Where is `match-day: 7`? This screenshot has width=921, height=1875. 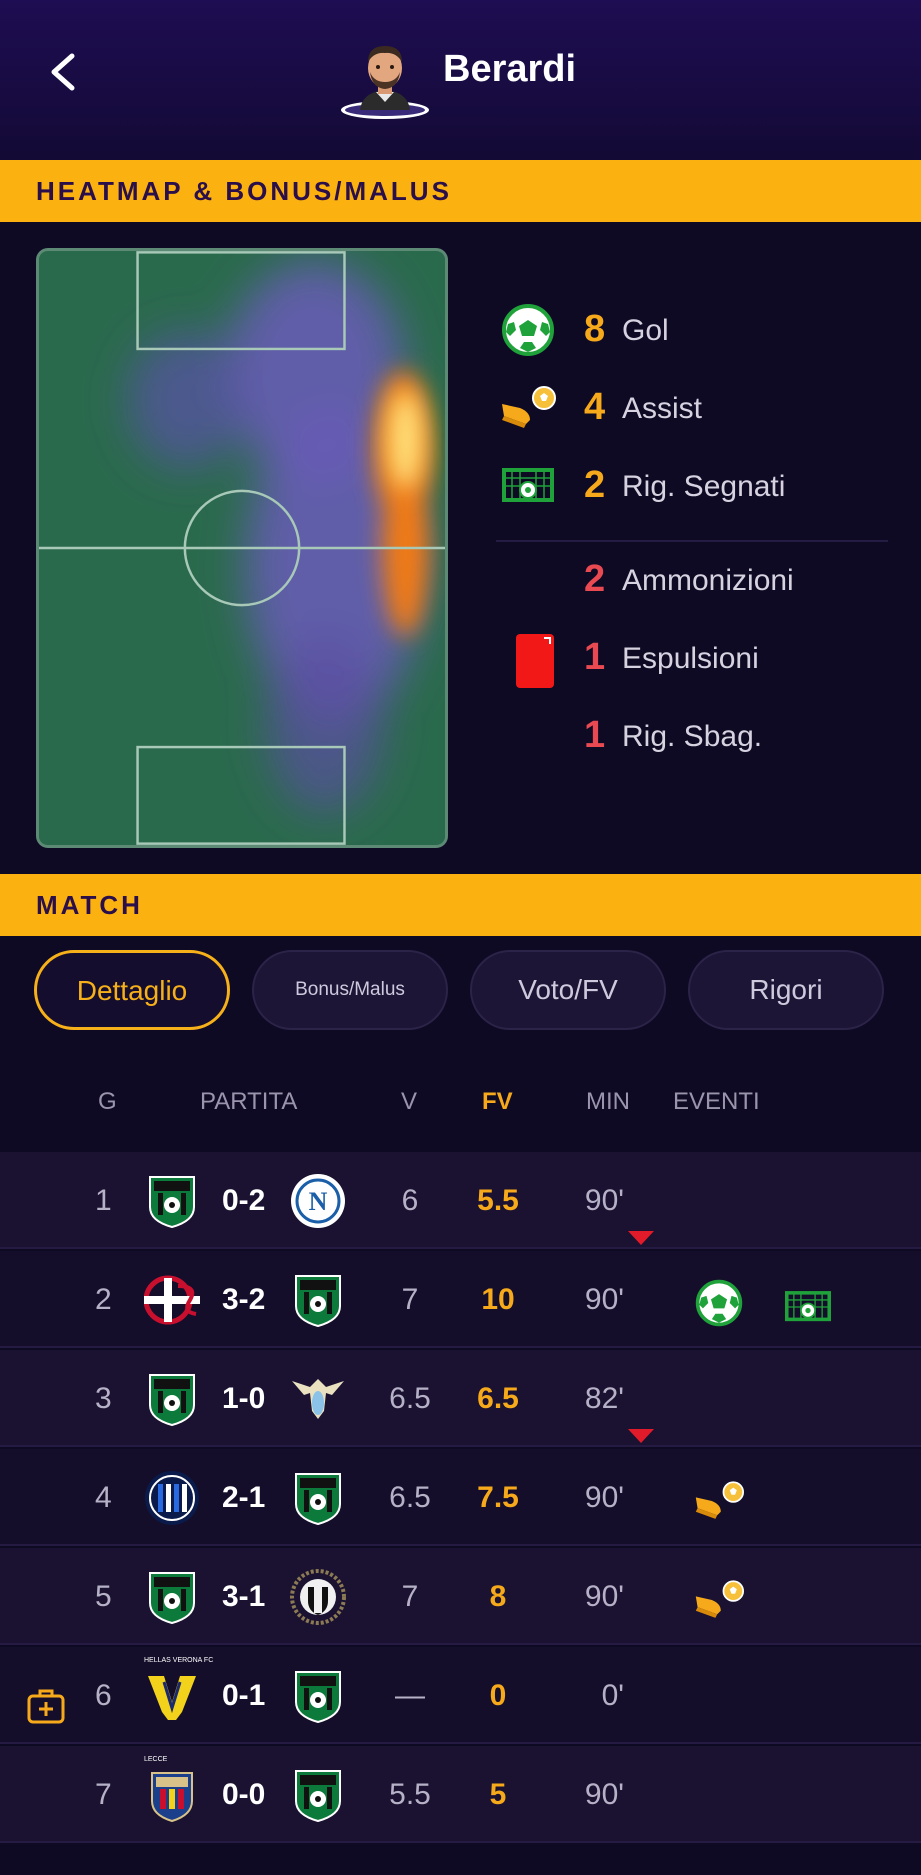 match-day: 7 is located at coordinates (103, 1794).